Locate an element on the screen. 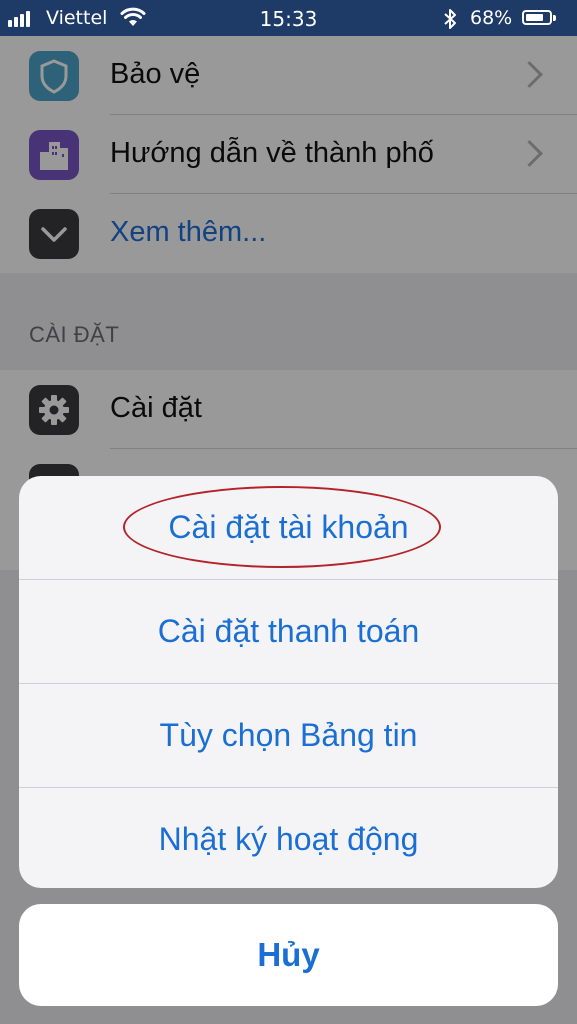 Image resolution: width=577 pixels, height=1024 pixels. option-label: Nhật ký hoạt động is located at coordinates (288, 839).